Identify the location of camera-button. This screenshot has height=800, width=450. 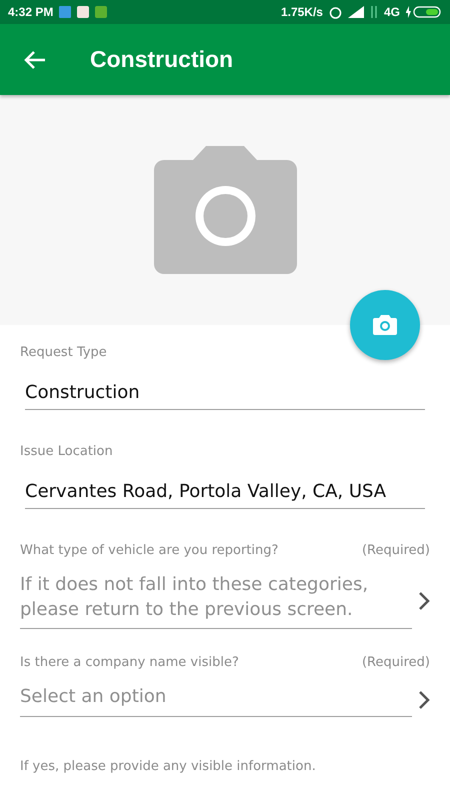
(385, 325).